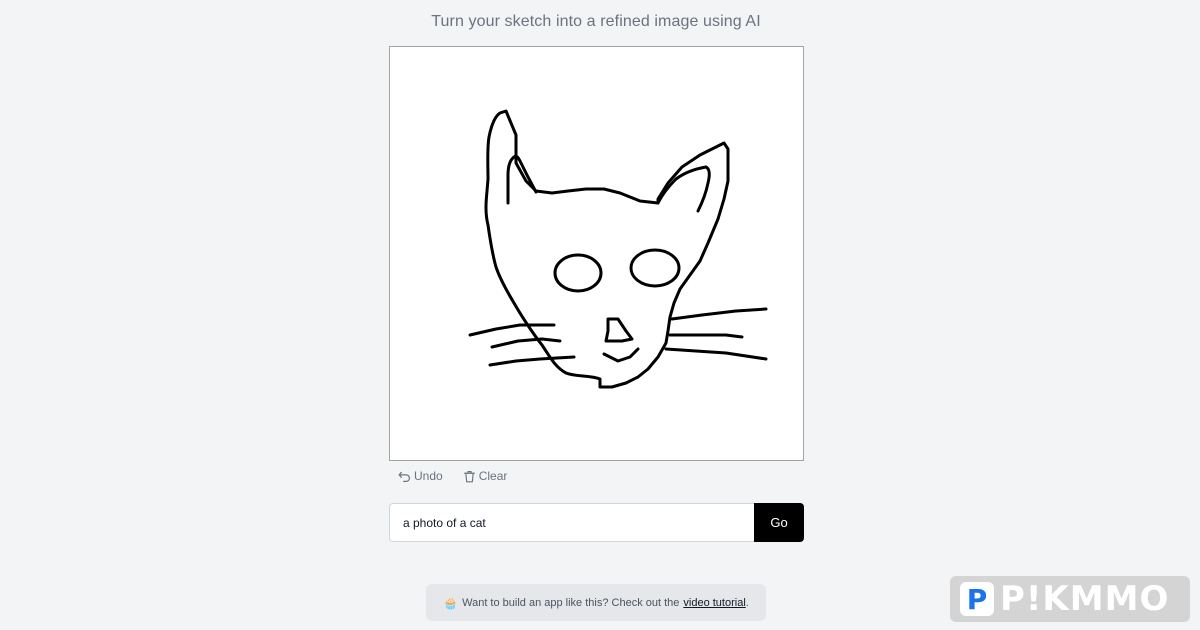 This screenshot has width=1200, height=630. I want to click on undo-label: Undo, so click(428, 476).